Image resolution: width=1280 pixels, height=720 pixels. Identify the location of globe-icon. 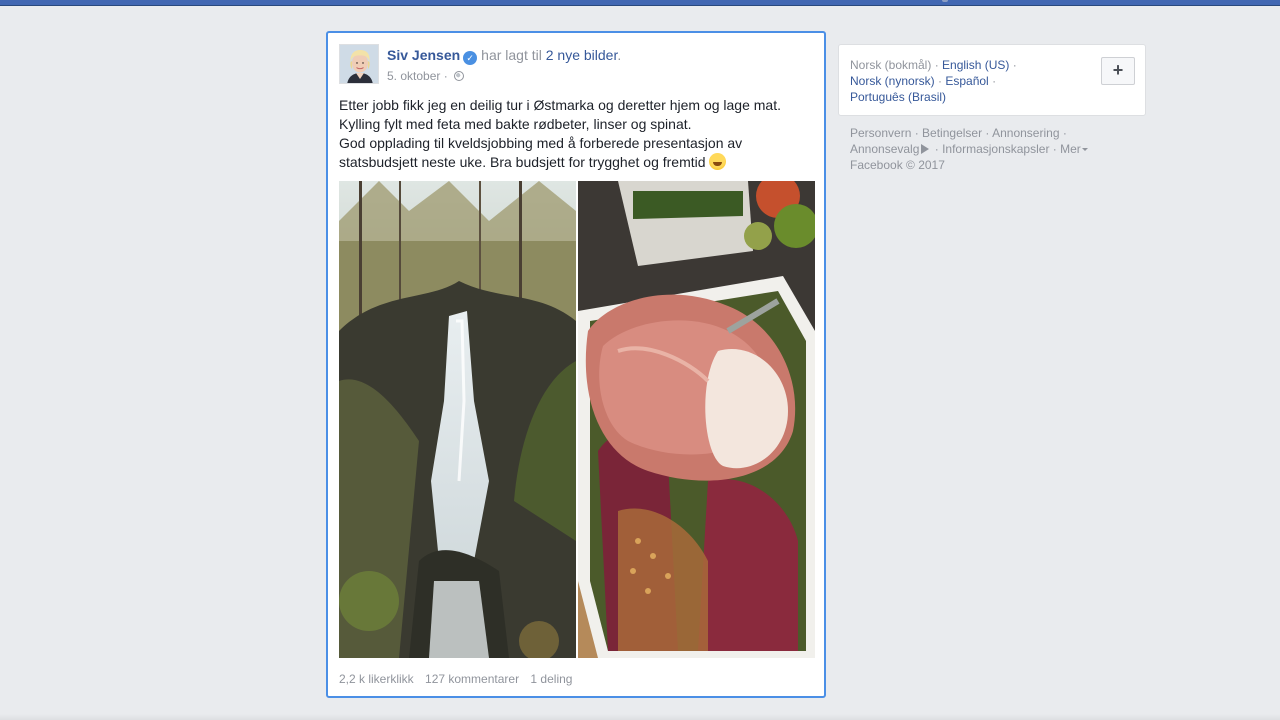
(459, 76).